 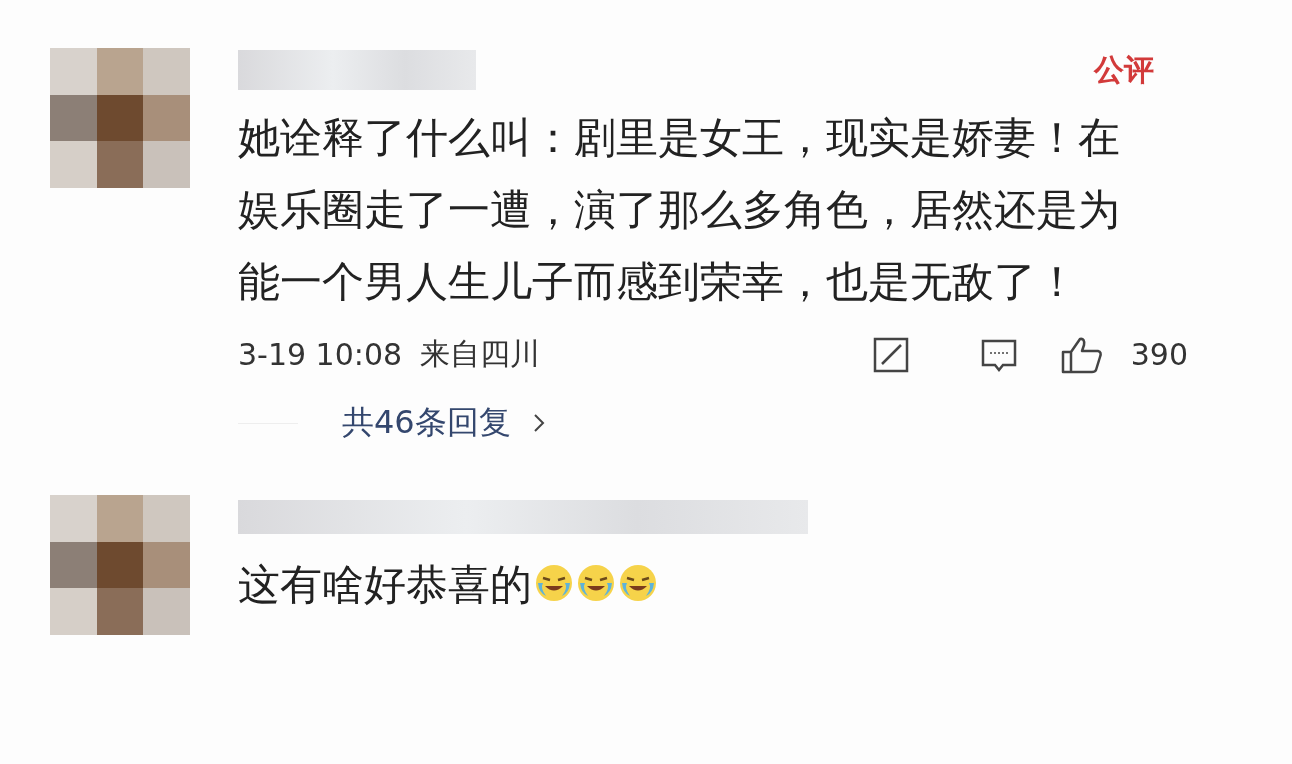 What do you see at coordinates (1159, 354) in the screenshot?
I see `like-count: 390` at bounding box center [1159, 354].